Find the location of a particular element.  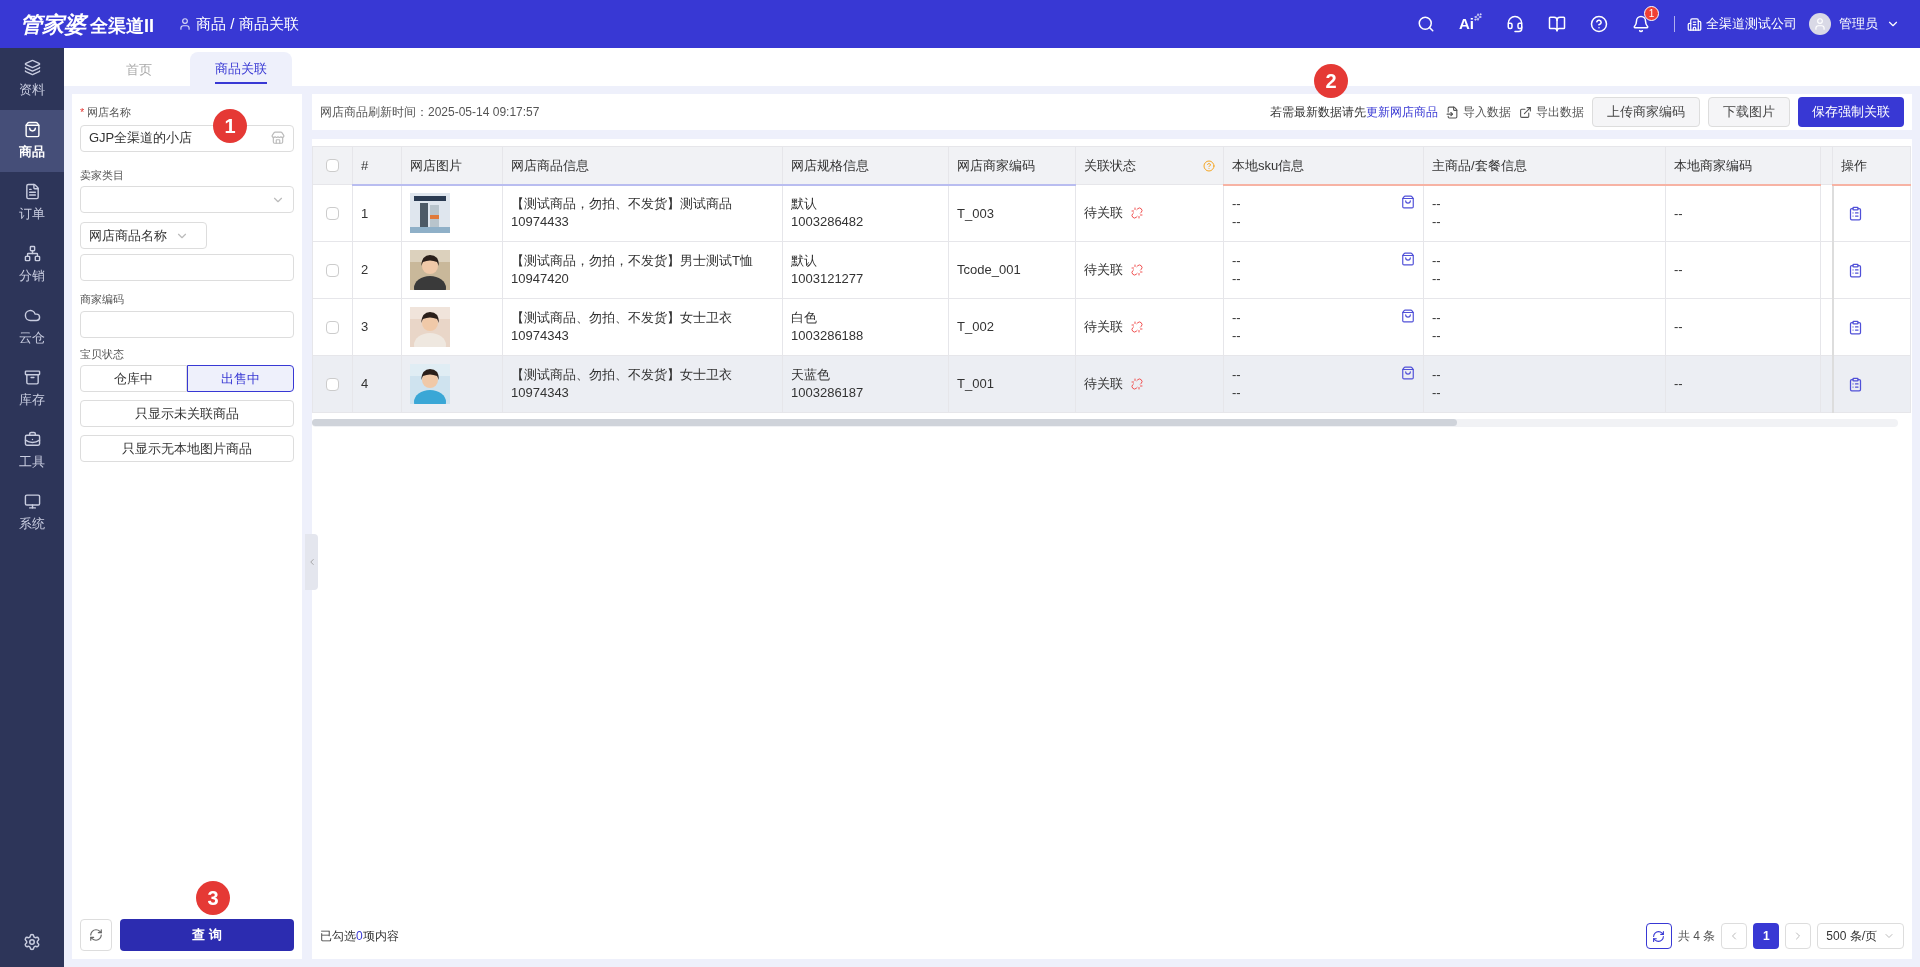

sidebar-item: 资料 is located at coordinates (32, 79).